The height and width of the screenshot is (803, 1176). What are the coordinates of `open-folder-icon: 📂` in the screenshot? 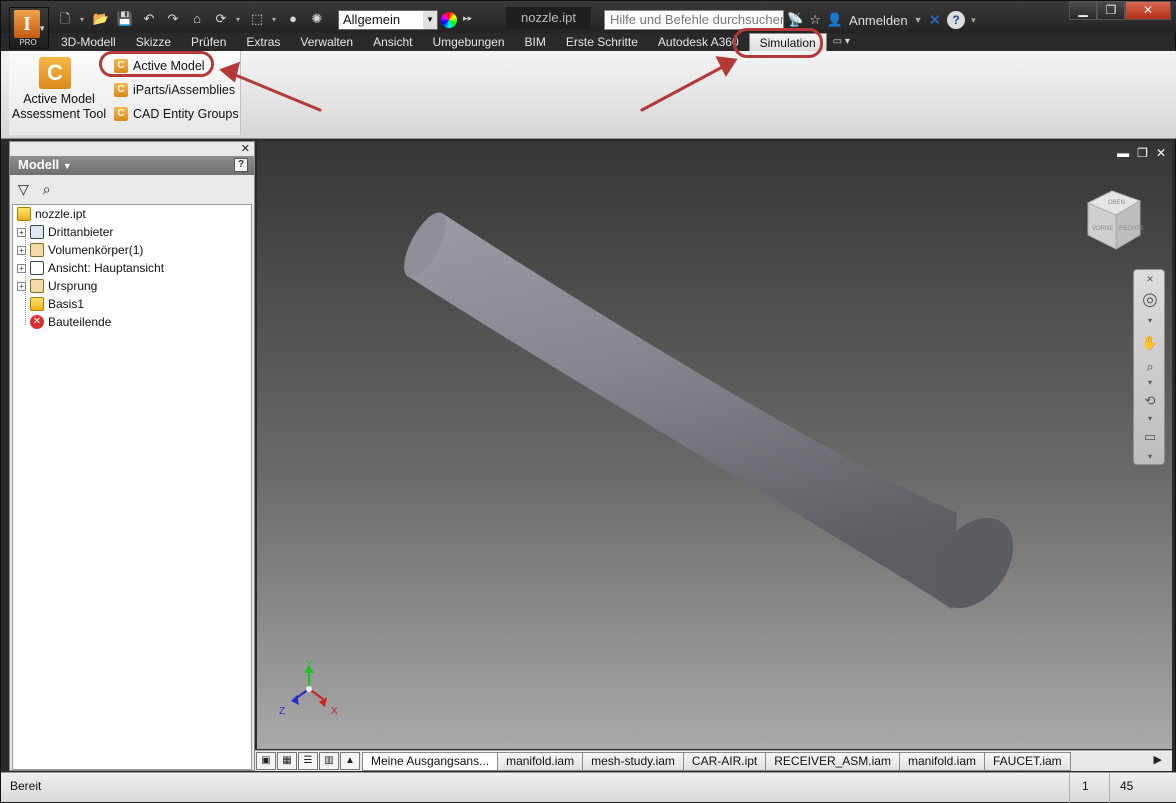 It's located at (101, 19).